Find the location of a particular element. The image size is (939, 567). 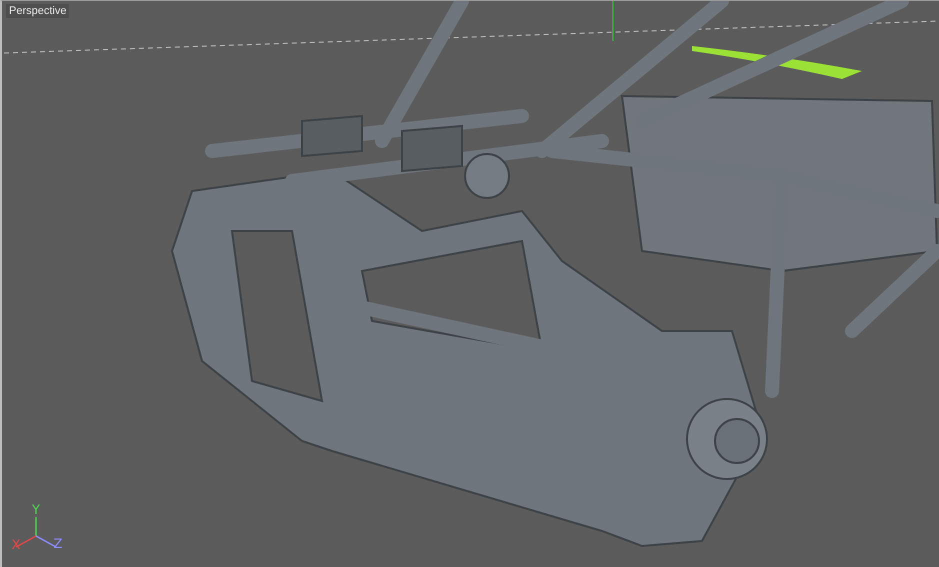

axis-label: X is located at coordinates (16, 545).